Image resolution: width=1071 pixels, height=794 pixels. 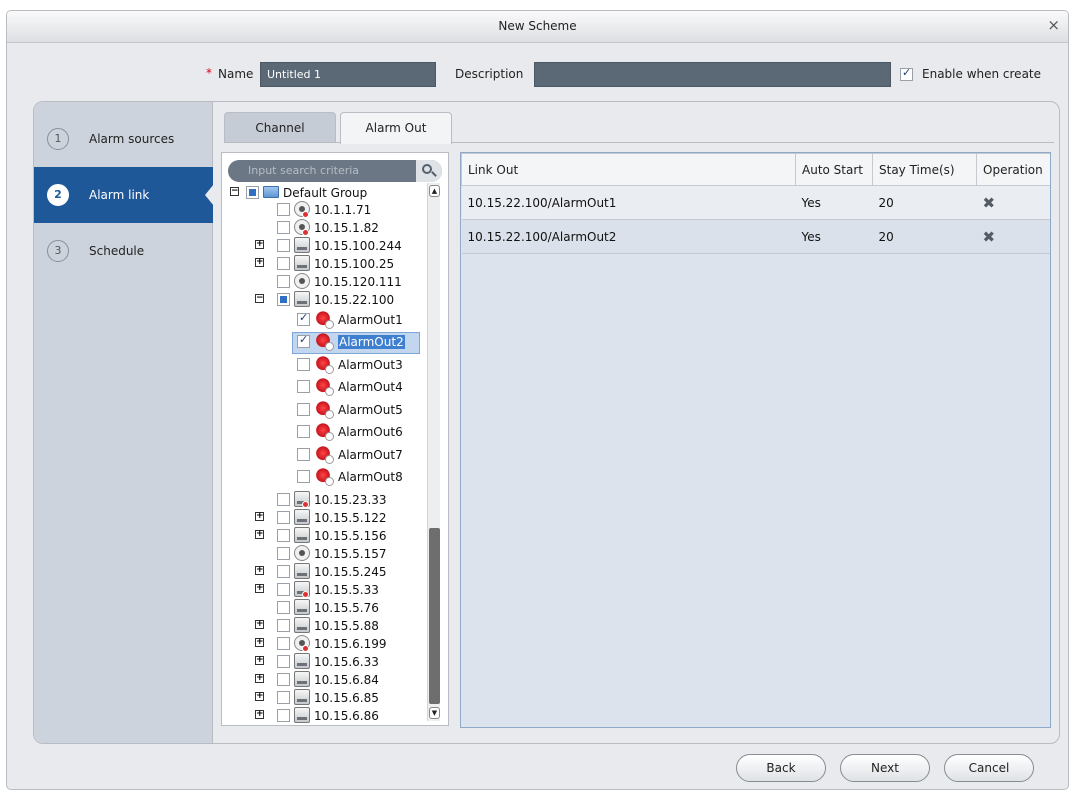 I want to click on tree-node-device: 10.1.1.71, so click(x=324, y=210).